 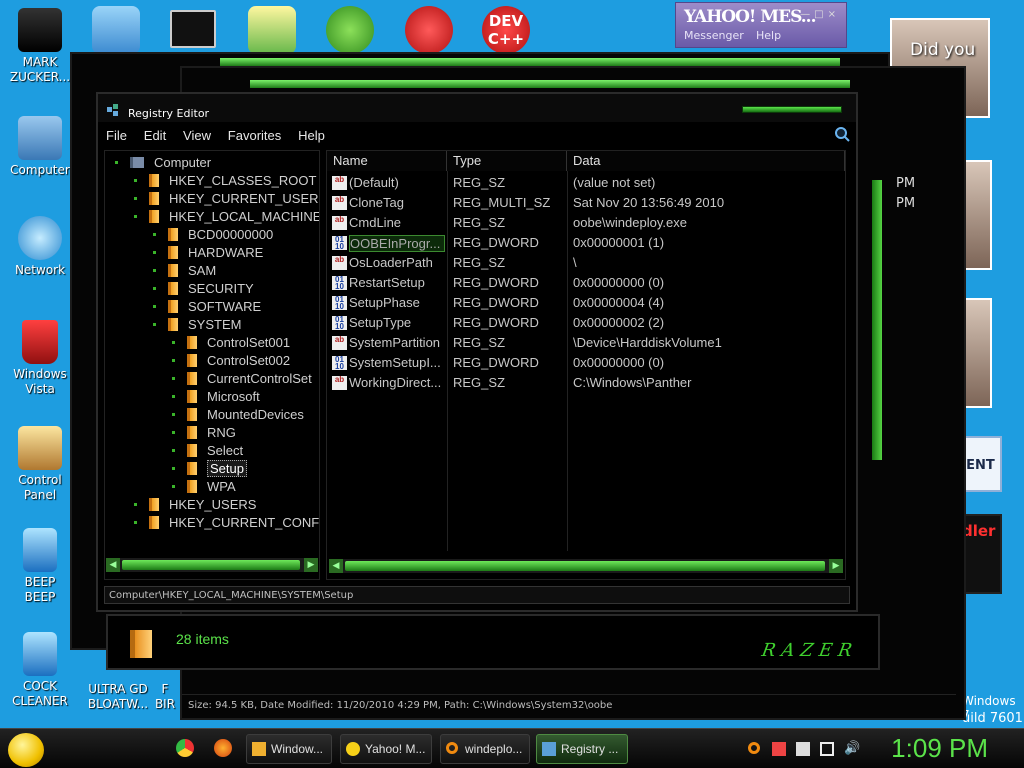 I want to click on search-icon, so click(x=842, y=134).